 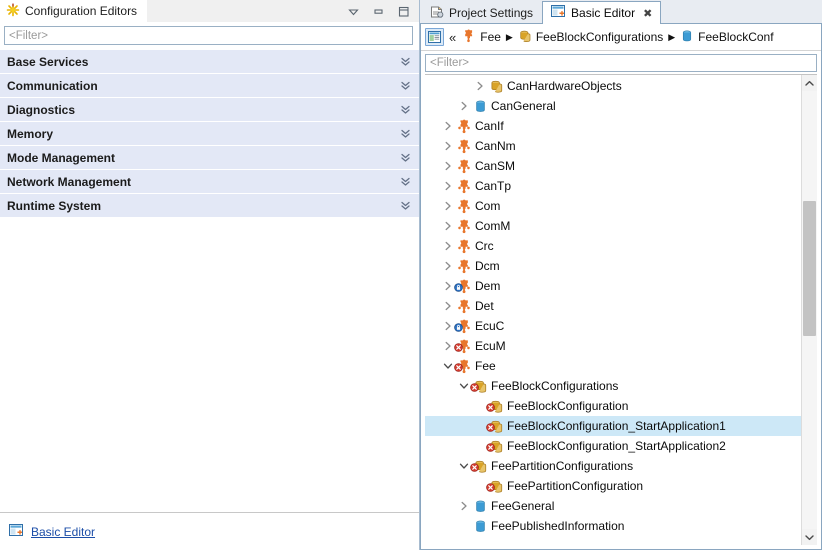 I want to click on tree-row-label: FeeBlockConfiguration, so click(x=568, y=406).